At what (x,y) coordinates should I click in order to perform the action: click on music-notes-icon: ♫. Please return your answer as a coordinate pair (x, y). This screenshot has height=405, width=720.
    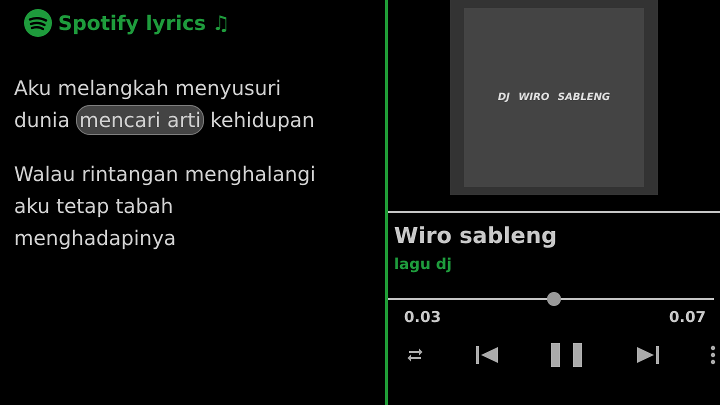
    Looking at the image, I should click on (221, 23).